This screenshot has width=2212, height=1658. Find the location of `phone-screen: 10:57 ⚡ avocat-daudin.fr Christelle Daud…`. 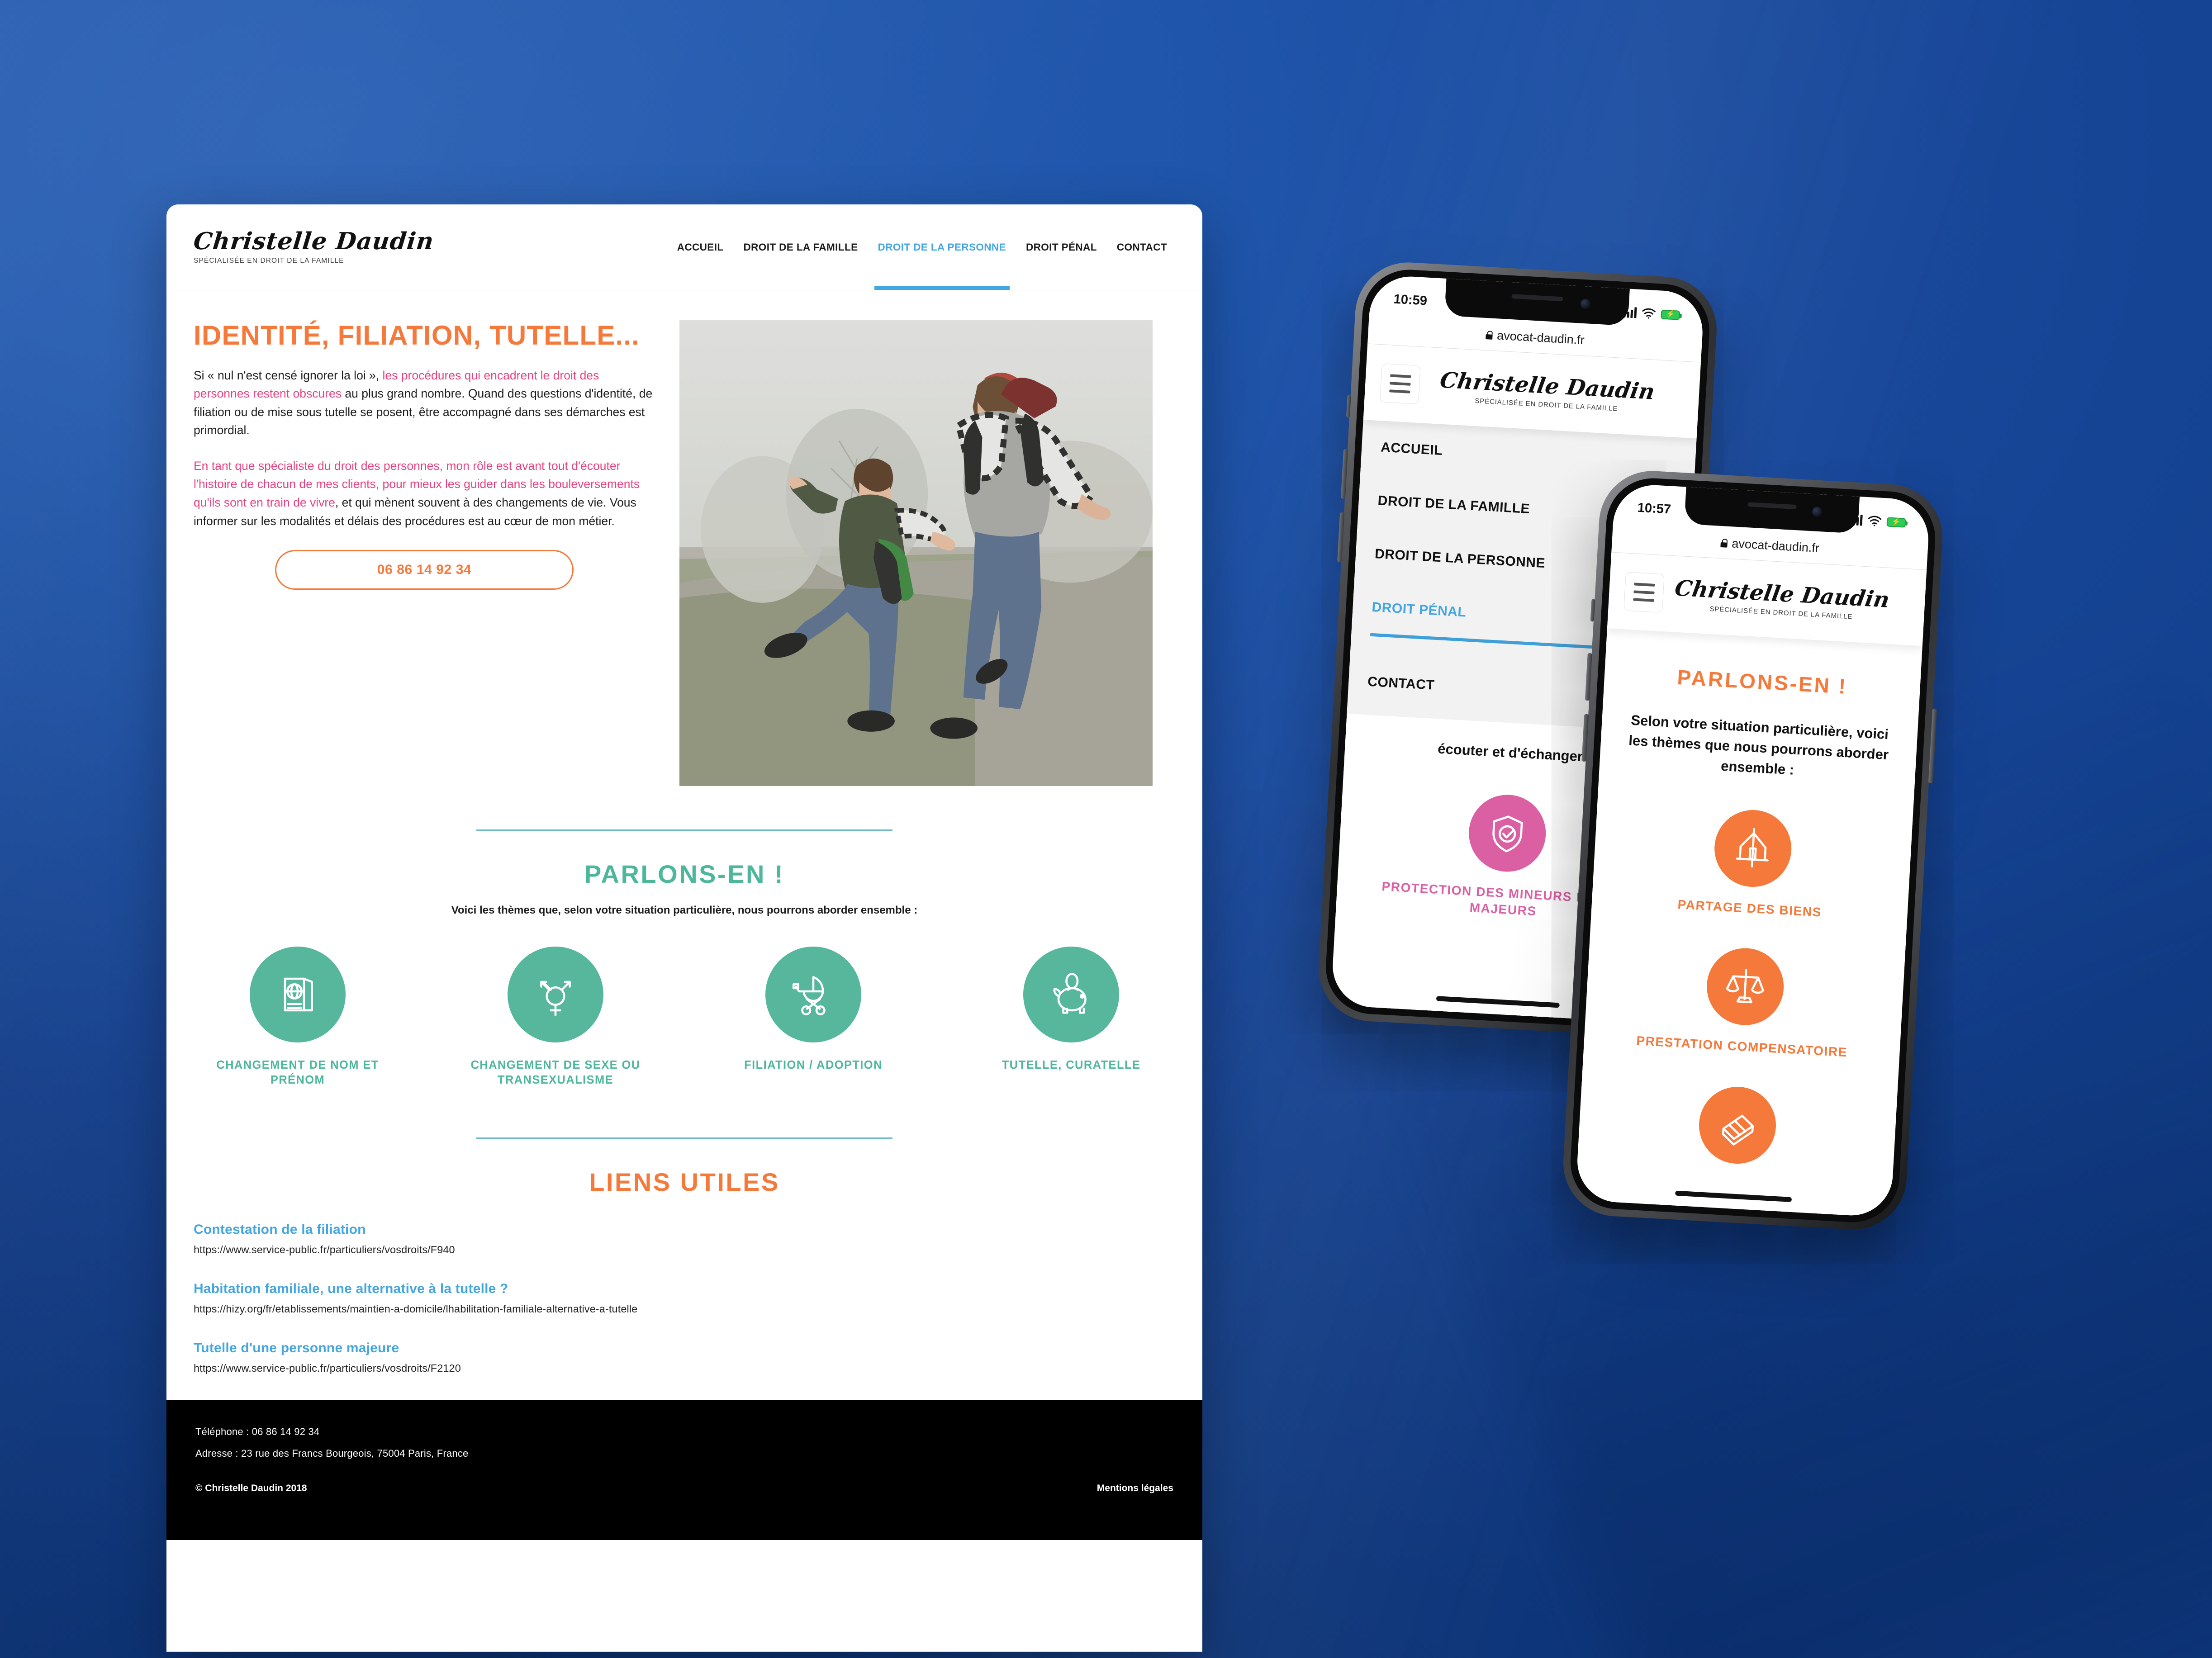

phone-screen: 10:57 ⚡ avocat-daudin.fr Christelle Daud… is located at coordinates (1753, 850).